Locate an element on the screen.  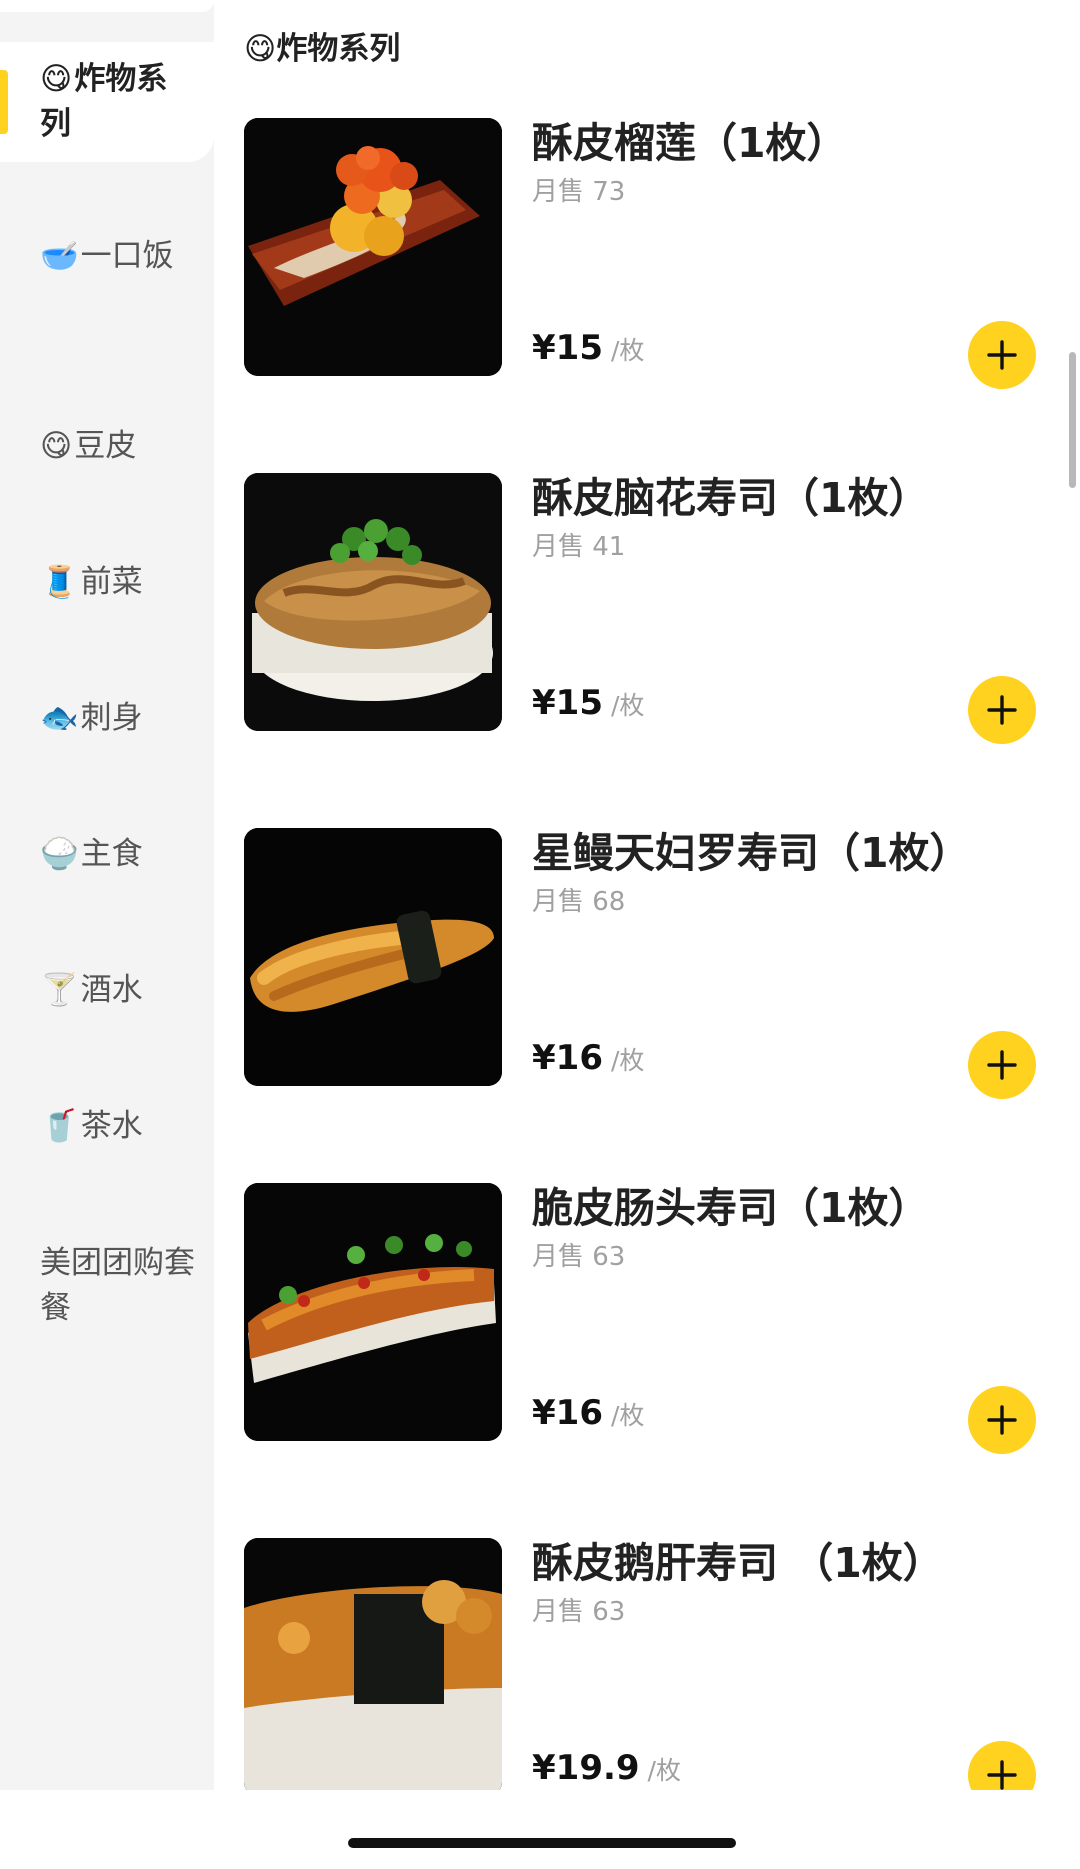
monthly-sales: 月售 68 is located at coordinates (579, 902).